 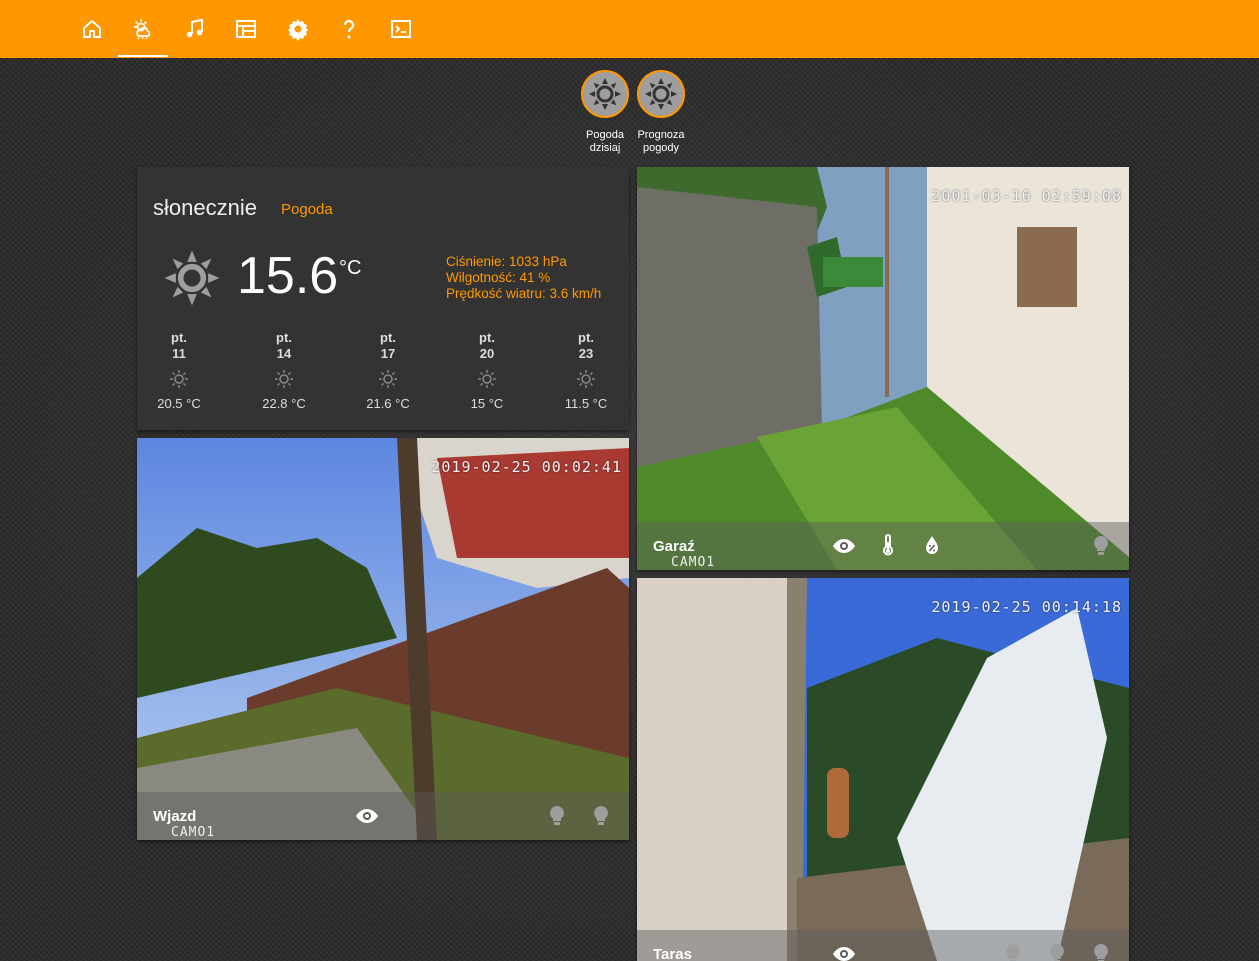 What do you see at coordinates (284, 353) in the screenshot?
I see `forecast-date: 14` at bounding box center [284, 353].